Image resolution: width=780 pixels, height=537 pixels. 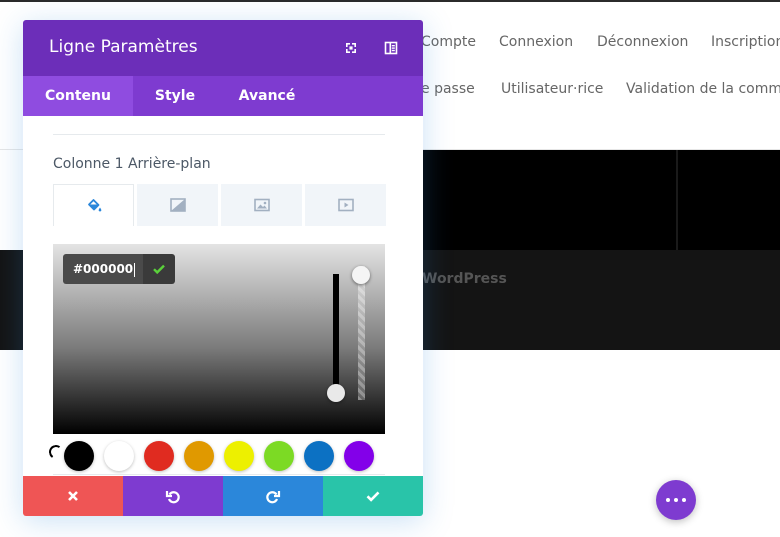 What do you see at coordinates (199, 456) in the screenshot?
I see `swatch-orange` at bounding box center [199, 456].